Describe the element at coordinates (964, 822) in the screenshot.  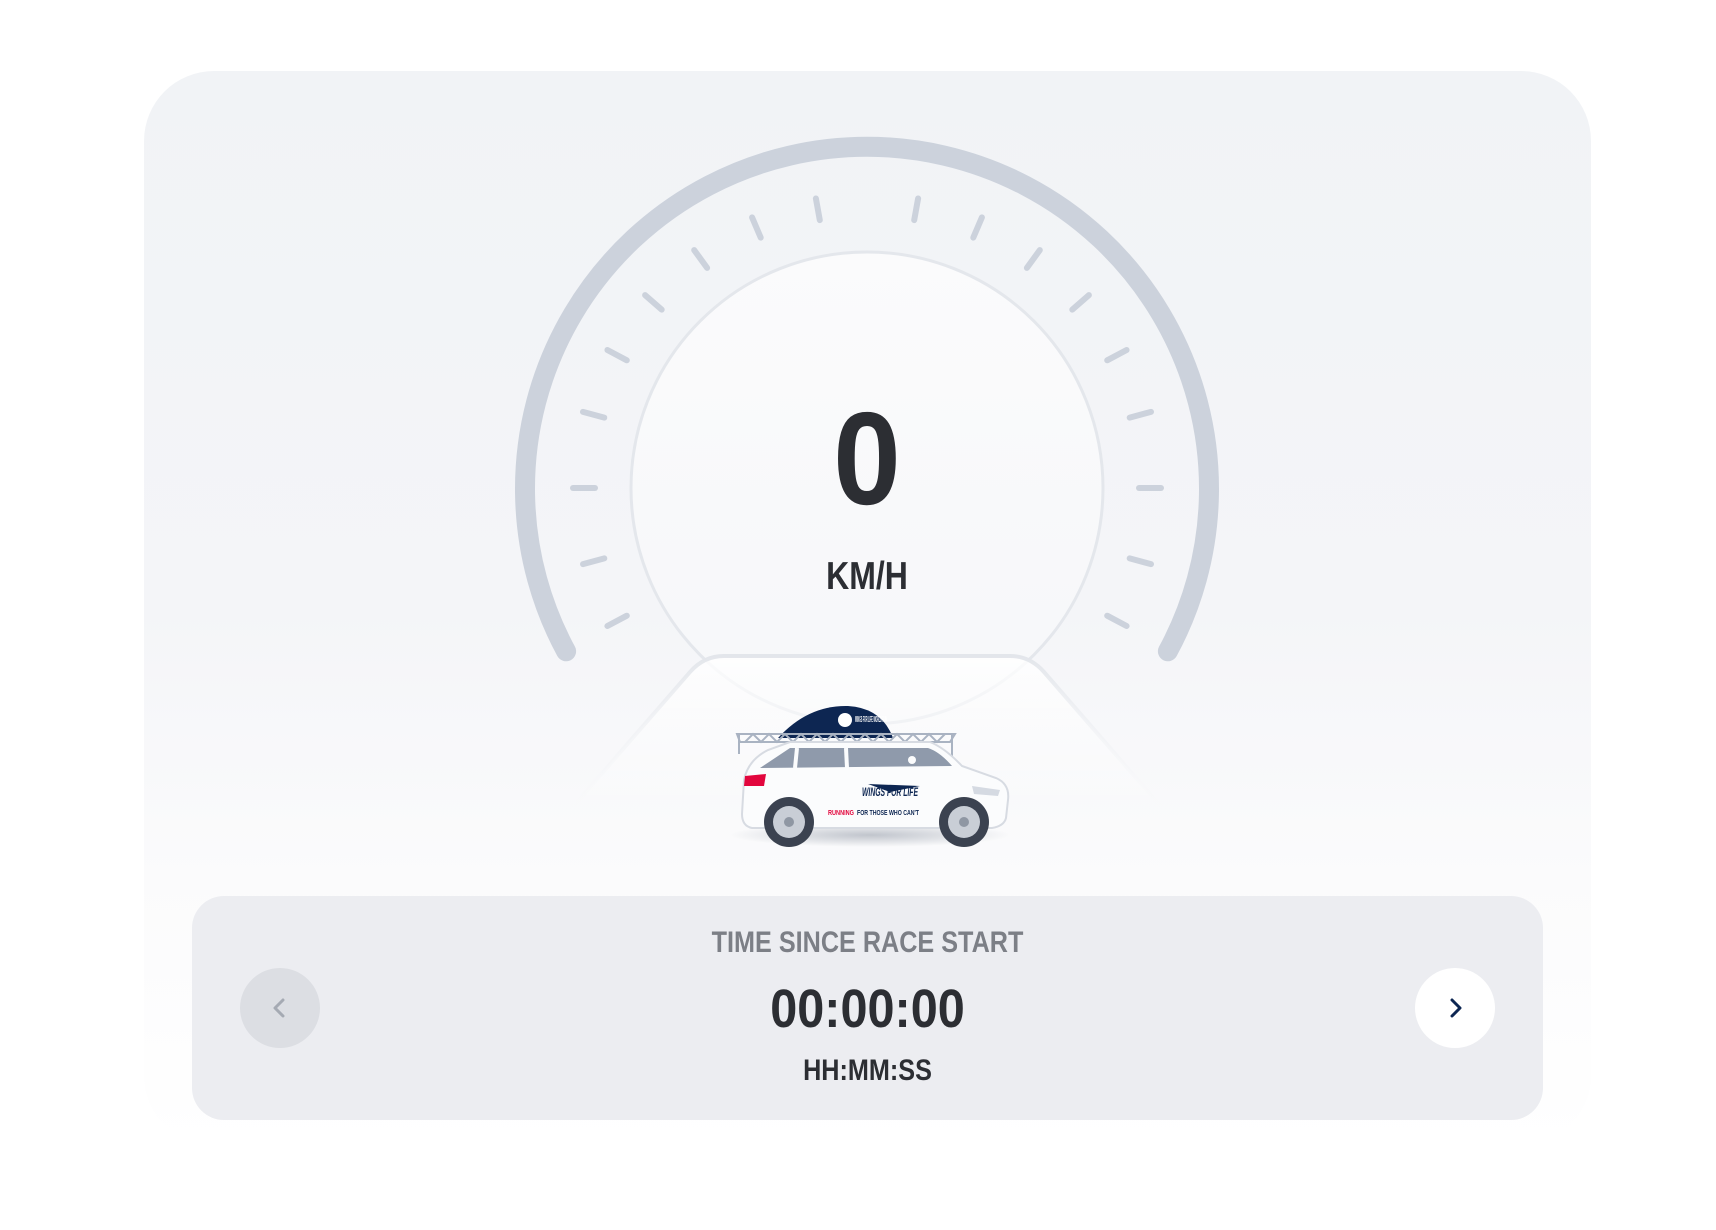
I see `front-wheel` at that location.